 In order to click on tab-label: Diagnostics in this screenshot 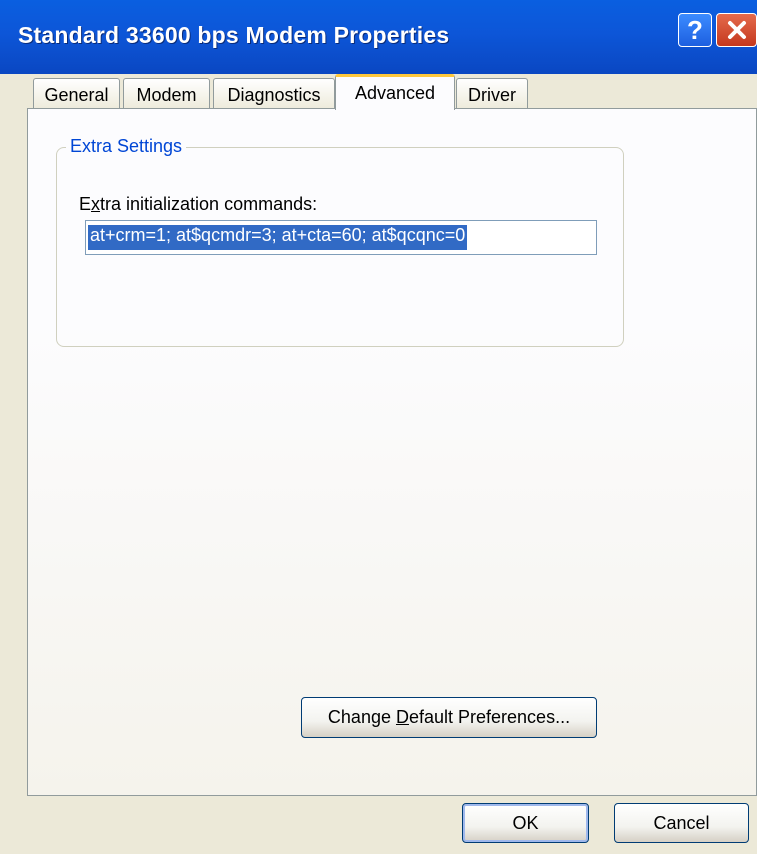, I will do `click(274, 94)`.